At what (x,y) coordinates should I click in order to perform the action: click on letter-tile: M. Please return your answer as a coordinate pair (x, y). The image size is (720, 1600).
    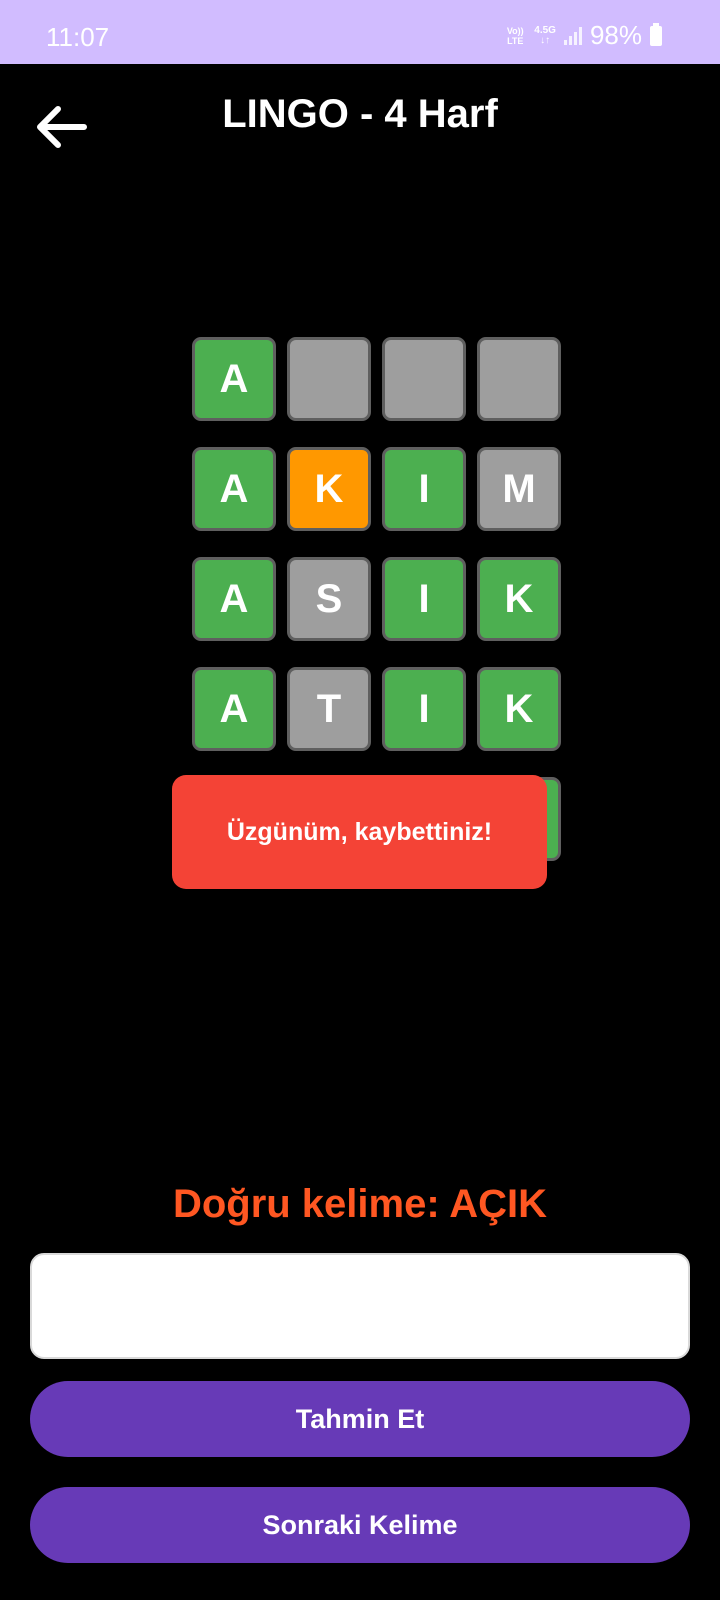
    Looking at the image, I should click on (519, 489).